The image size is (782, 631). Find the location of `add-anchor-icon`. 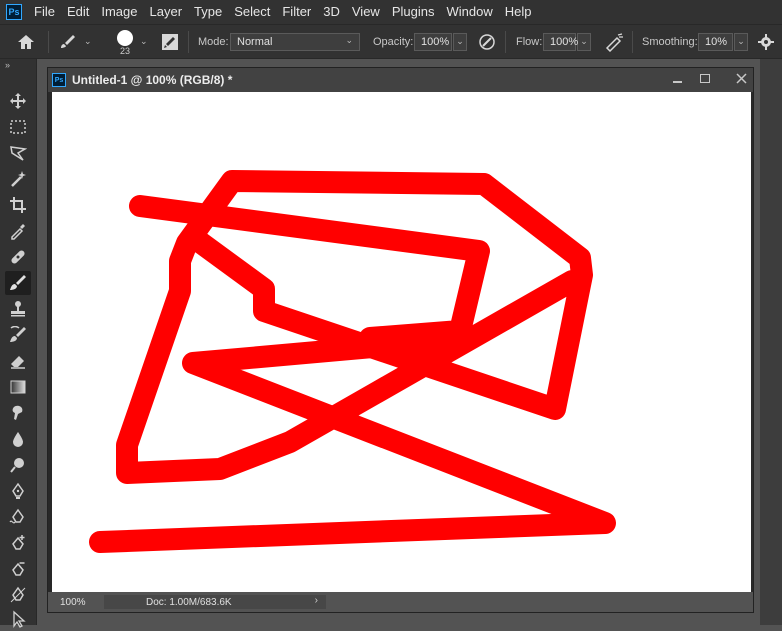

add-anchor-icon is located at coordinates (18, 542).